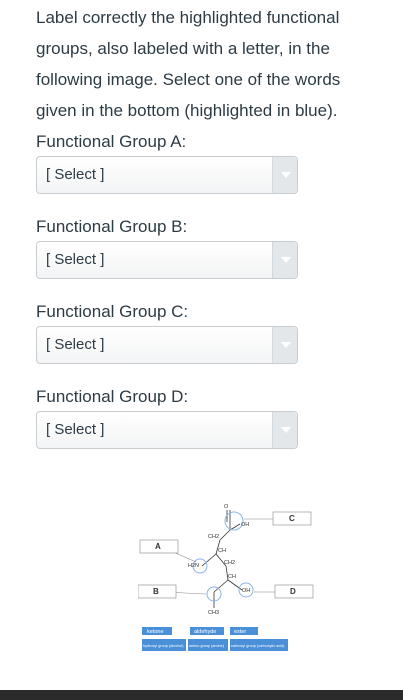  I want to click on option-hydroxyl-label: hydroxyl group (alcohol), so click(163, 646).